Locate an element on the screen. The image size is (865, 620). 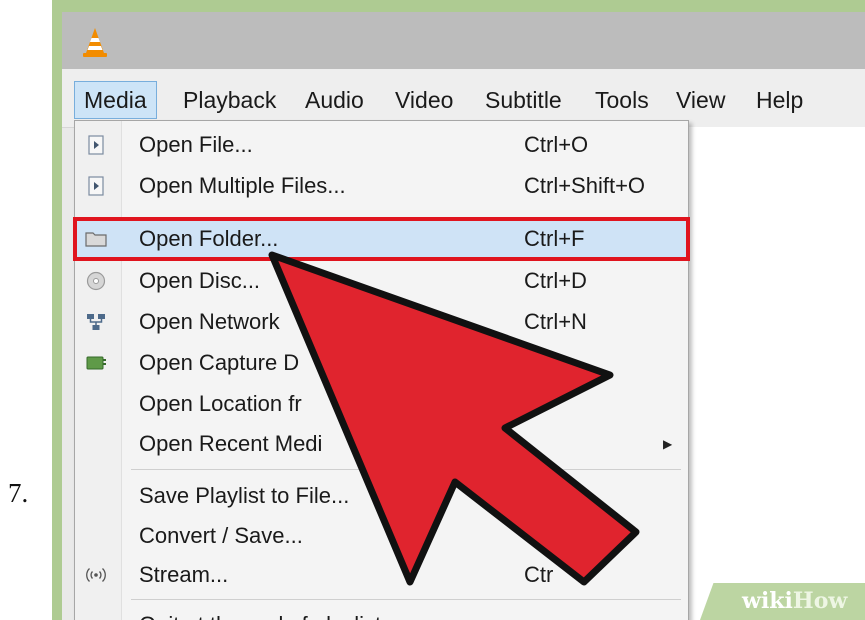
menu-item-shortcut: Y is located at coordinates (531, 495).